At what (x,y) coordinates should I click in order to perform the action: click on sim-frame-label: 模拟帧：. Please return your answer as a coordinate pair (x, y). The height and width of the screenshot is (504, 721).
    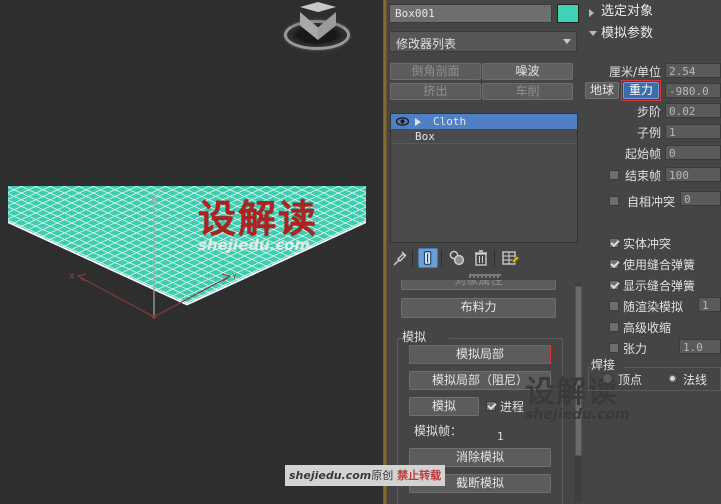
    Looking at the image, I should click on (438, 431).